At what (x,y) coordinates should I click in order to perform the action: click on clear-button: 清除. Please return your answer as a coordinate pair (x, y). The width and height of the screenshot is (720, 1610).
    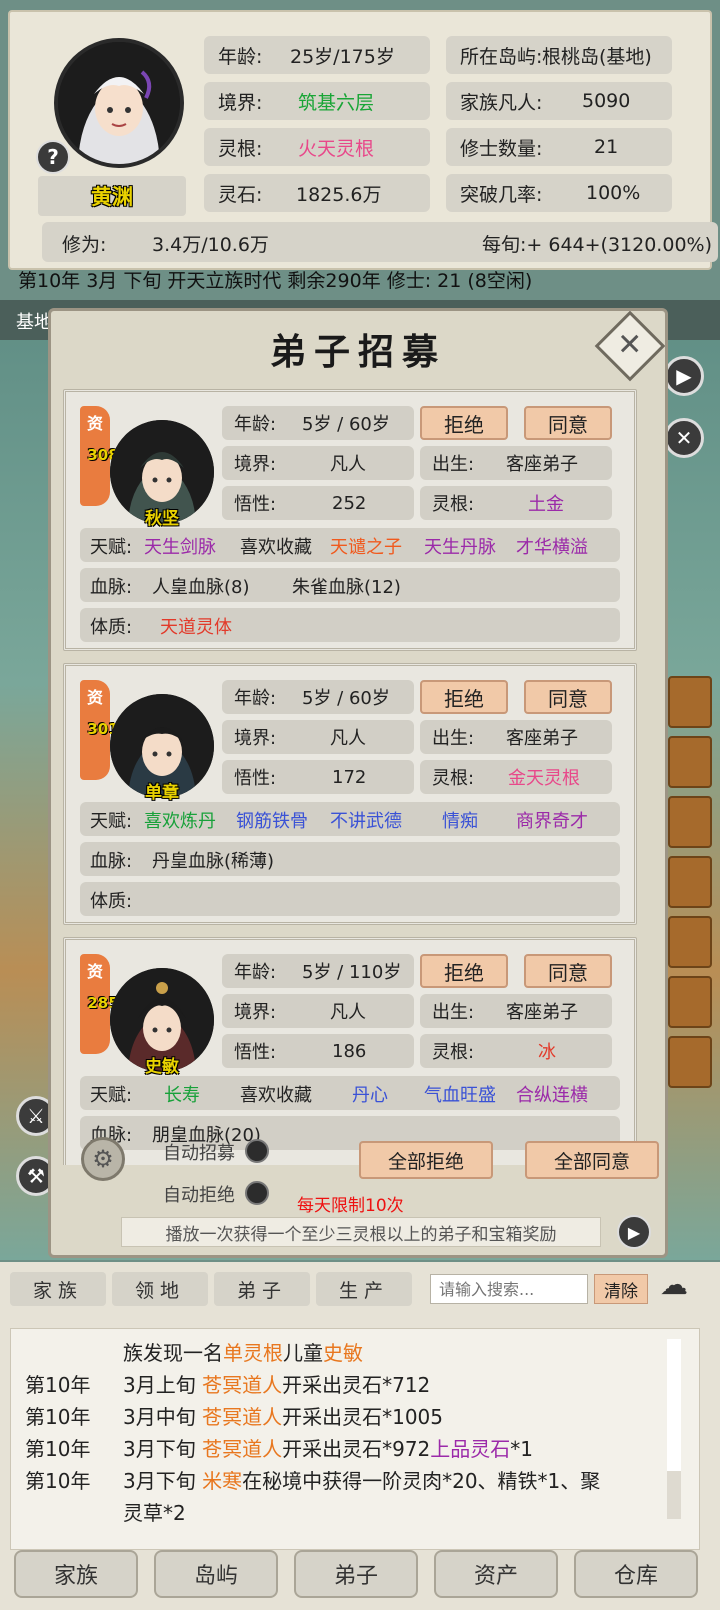
    Looking at the image, I should click on (621, 1289).